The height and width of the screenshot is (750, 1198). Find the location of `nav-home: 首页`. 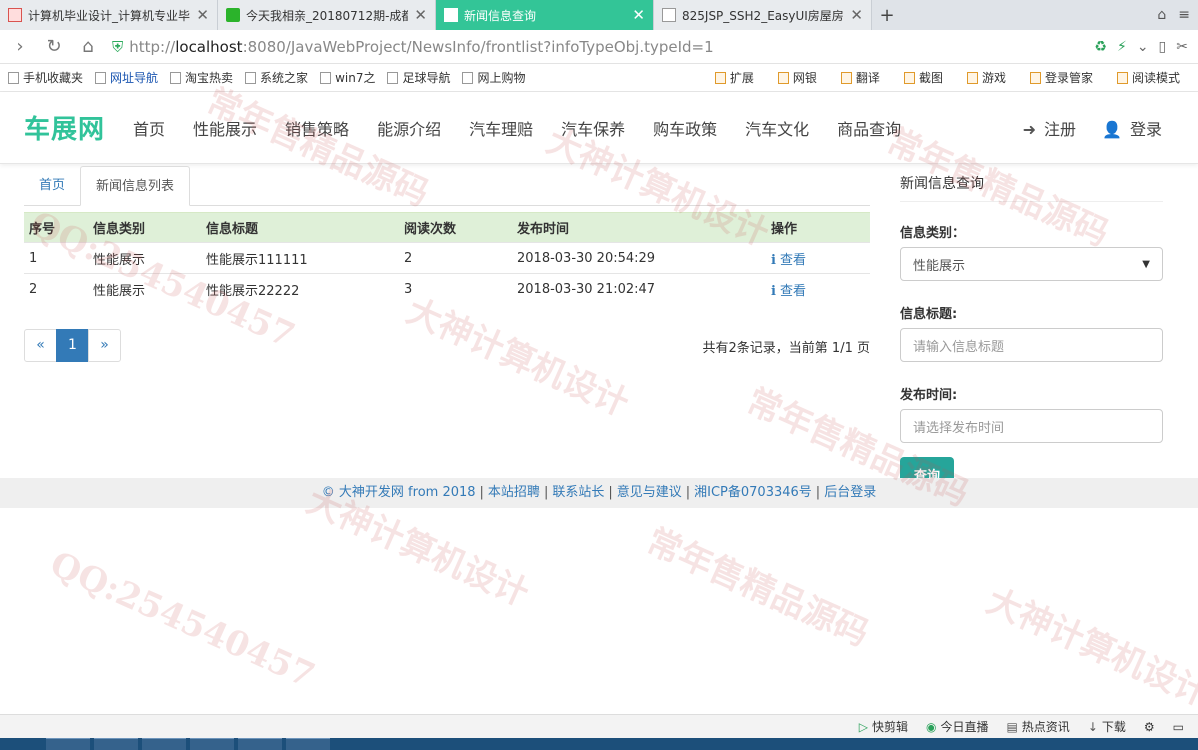

nav-home: 首页 is located at coordinates (149, 128).